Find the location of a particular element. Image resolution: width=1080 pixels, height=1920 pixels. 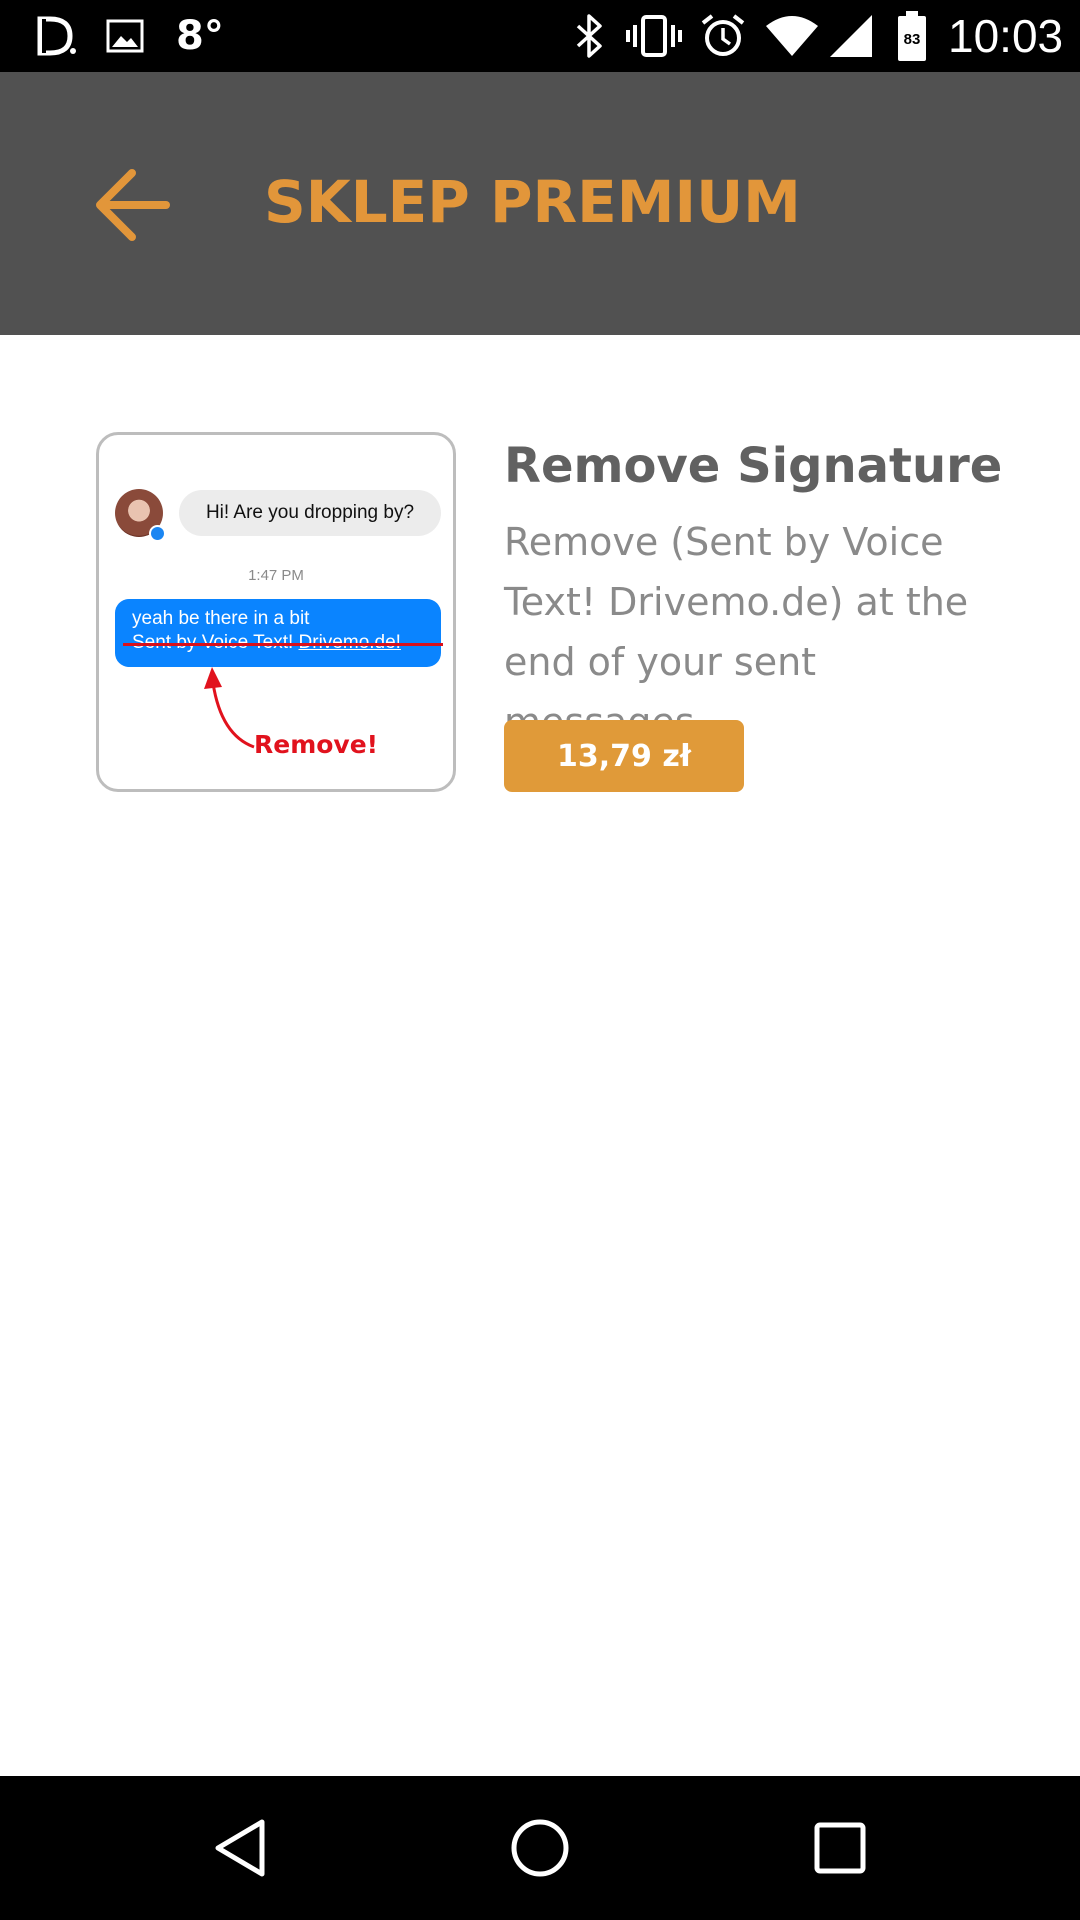

remove-callout: Remove! is located at coordinates (316, 744).